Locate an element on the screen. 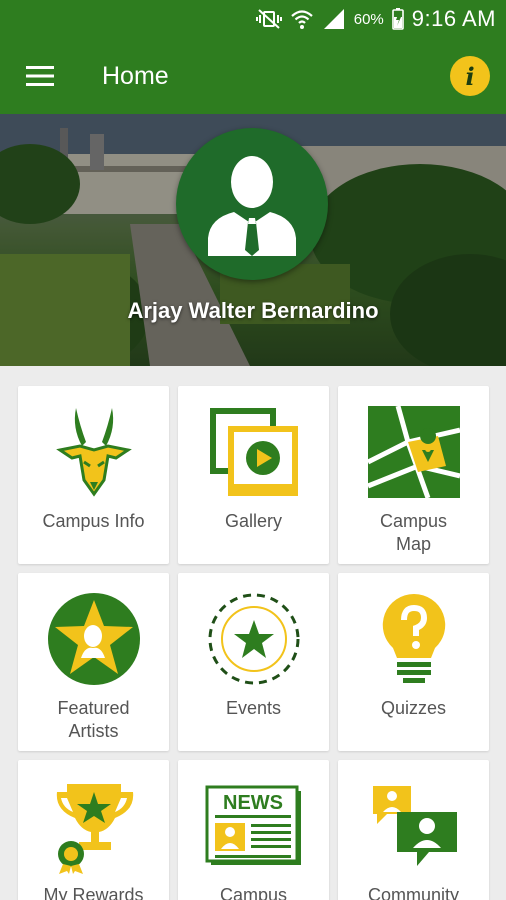 This screenshot has width=506, height=900. news-icon-text: NEWS is located at coordinates (253, 803).